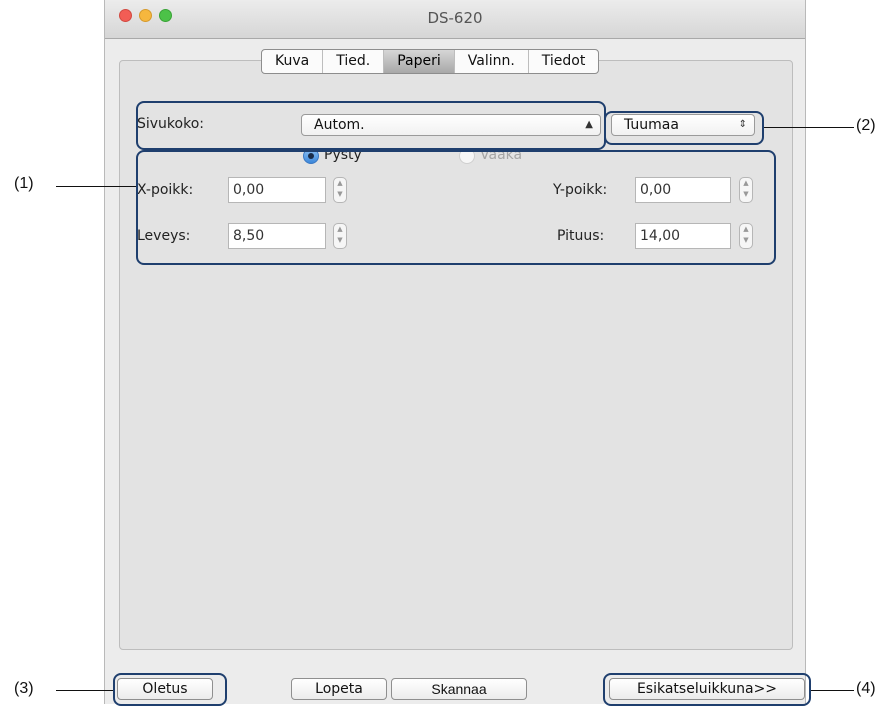  What do you see at coordinates (866, 688) in the screenshot?
I see `callout-4: (4)` at bounding box center [866, 688].